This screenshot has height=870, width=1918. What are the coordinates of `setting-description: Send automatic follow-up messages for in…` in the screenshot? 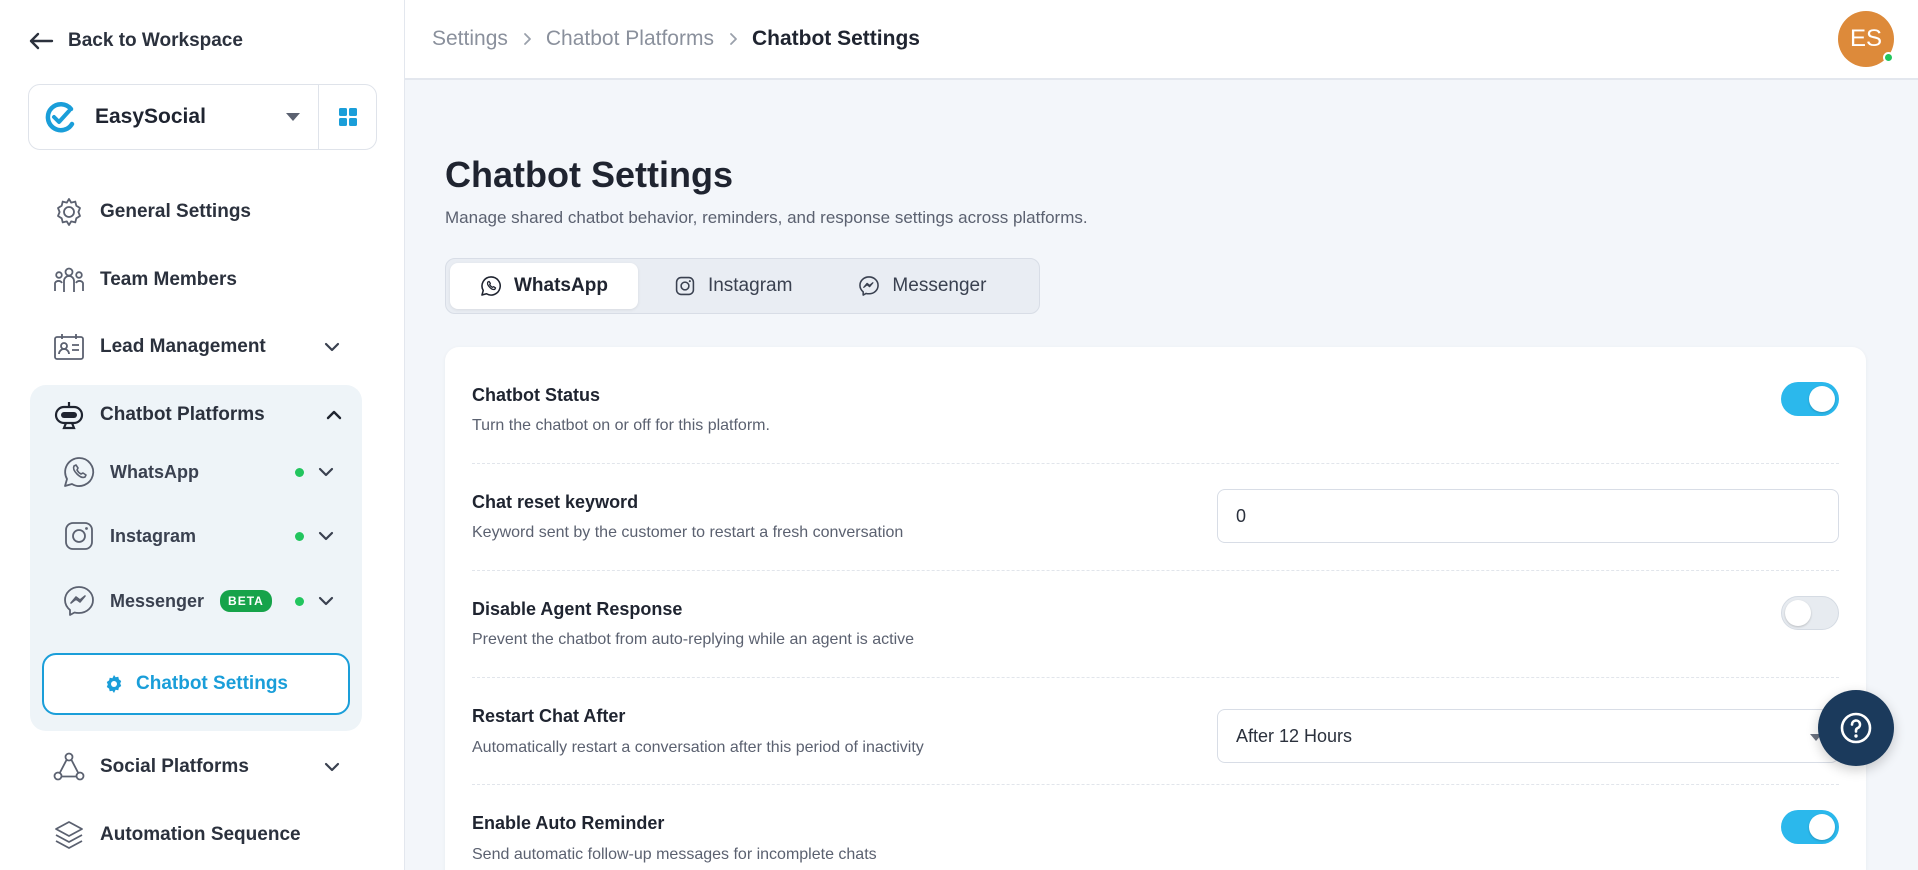 It's located at (674, 854).